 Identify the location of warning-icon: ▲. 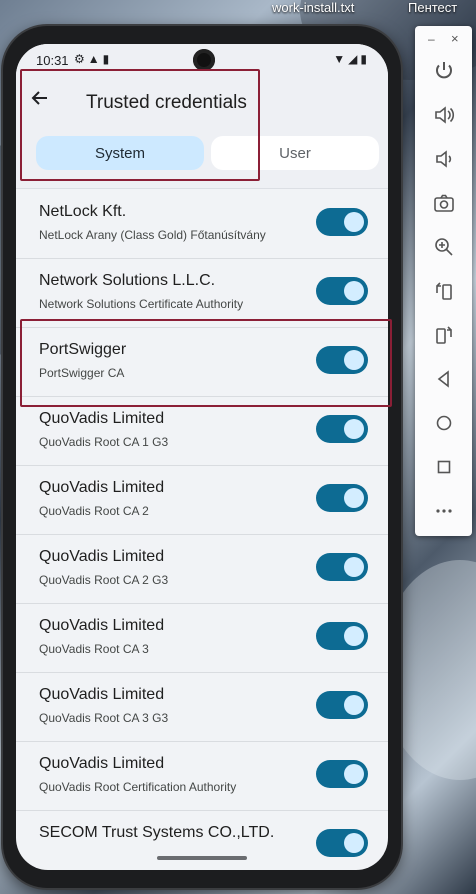
(95, 59).